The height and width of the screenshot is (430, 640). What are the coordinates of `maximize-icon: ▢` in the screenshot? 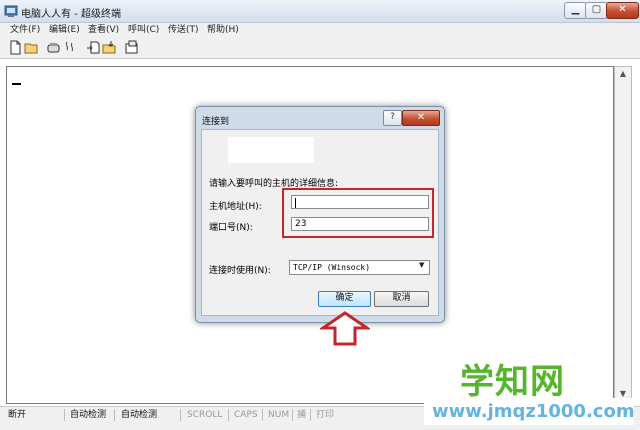 It's located at (596, 9).